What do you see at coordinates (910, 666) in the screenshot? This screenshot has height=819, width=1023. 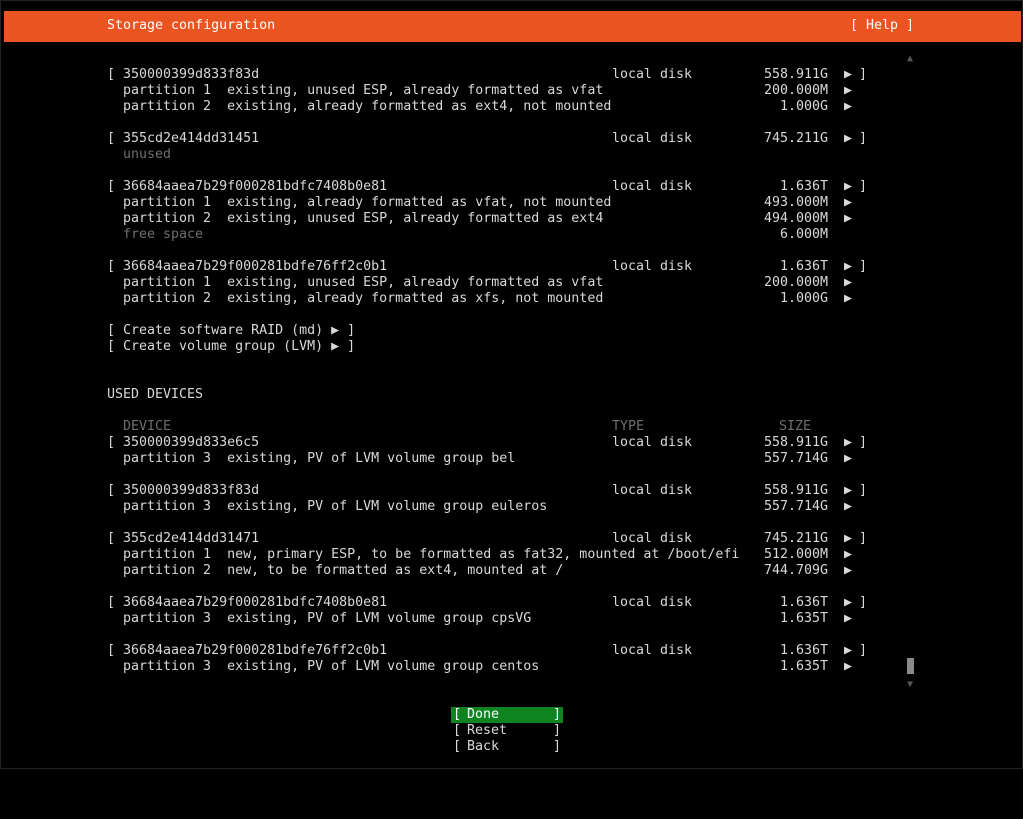 I see `scrollbar-thumb` at bounding box center [910, 666].